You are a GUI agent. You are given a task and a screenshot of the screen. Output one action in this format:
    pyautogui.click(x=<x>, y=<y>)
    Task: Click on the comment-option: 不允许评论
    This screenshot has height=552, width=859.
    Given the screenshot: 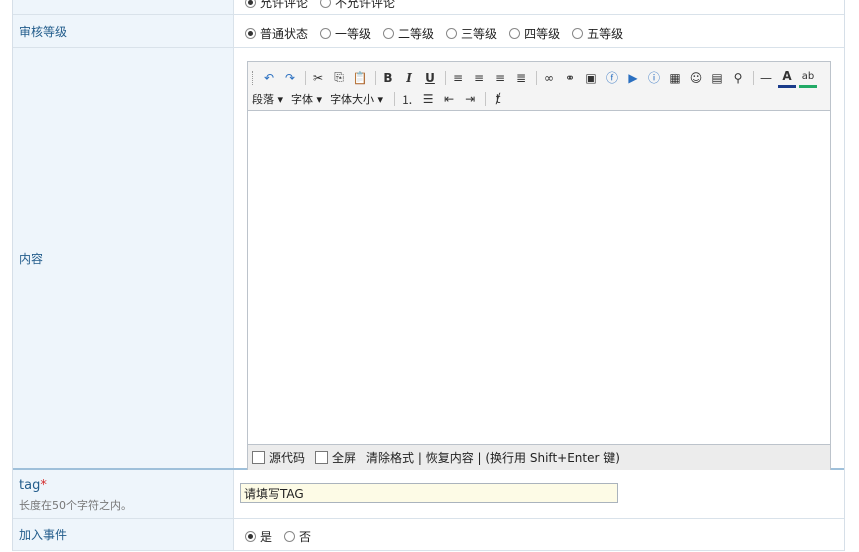 What is the action you would take?
    pyautogui.click(x=357, y=5)
    